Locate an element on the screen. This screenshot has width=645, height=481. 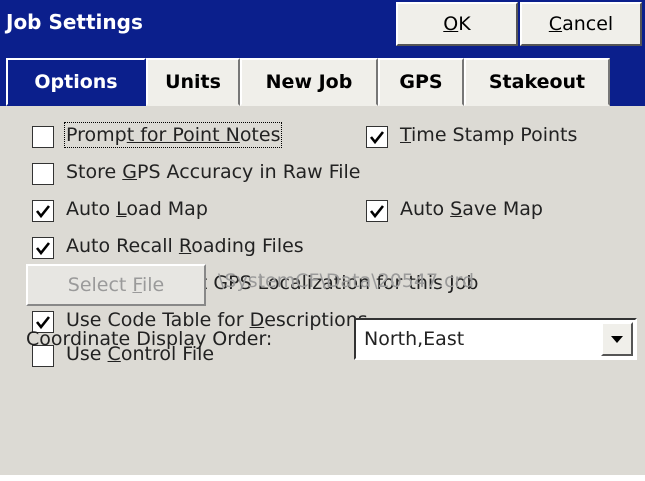
ok-button: OK is located at coordinates (457, 24).